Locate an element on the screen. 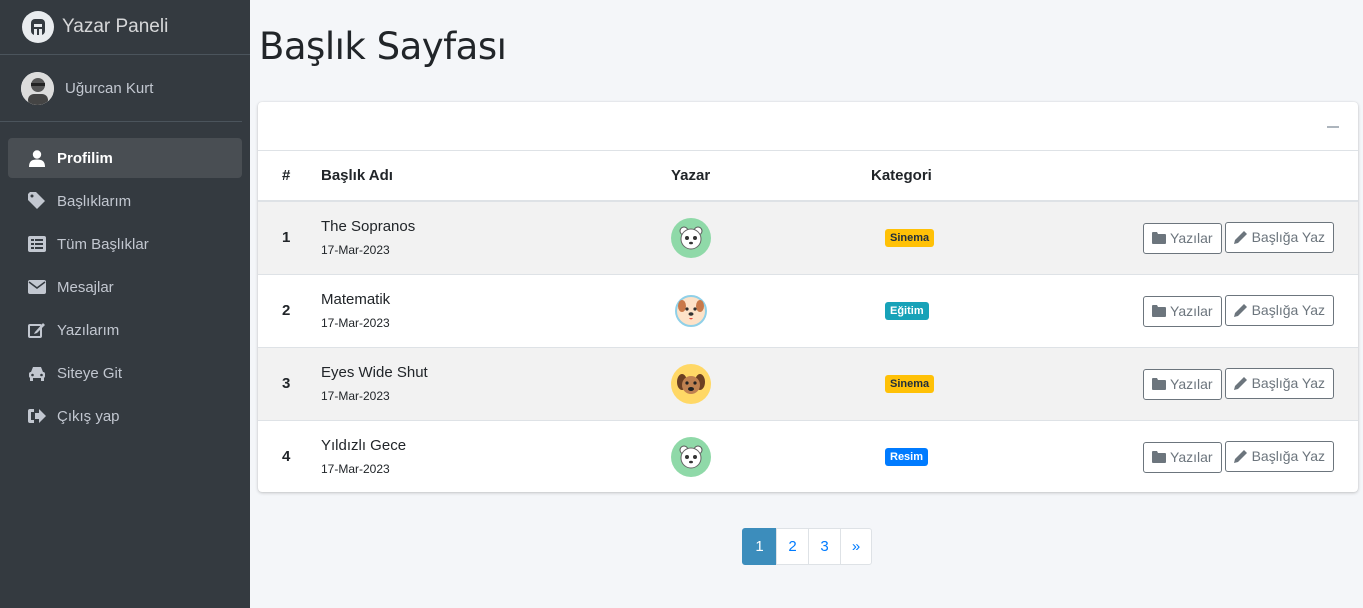 This screenshot has width=1363, height=608. category-badge: Eğitim is located at coordinates (907, 311).